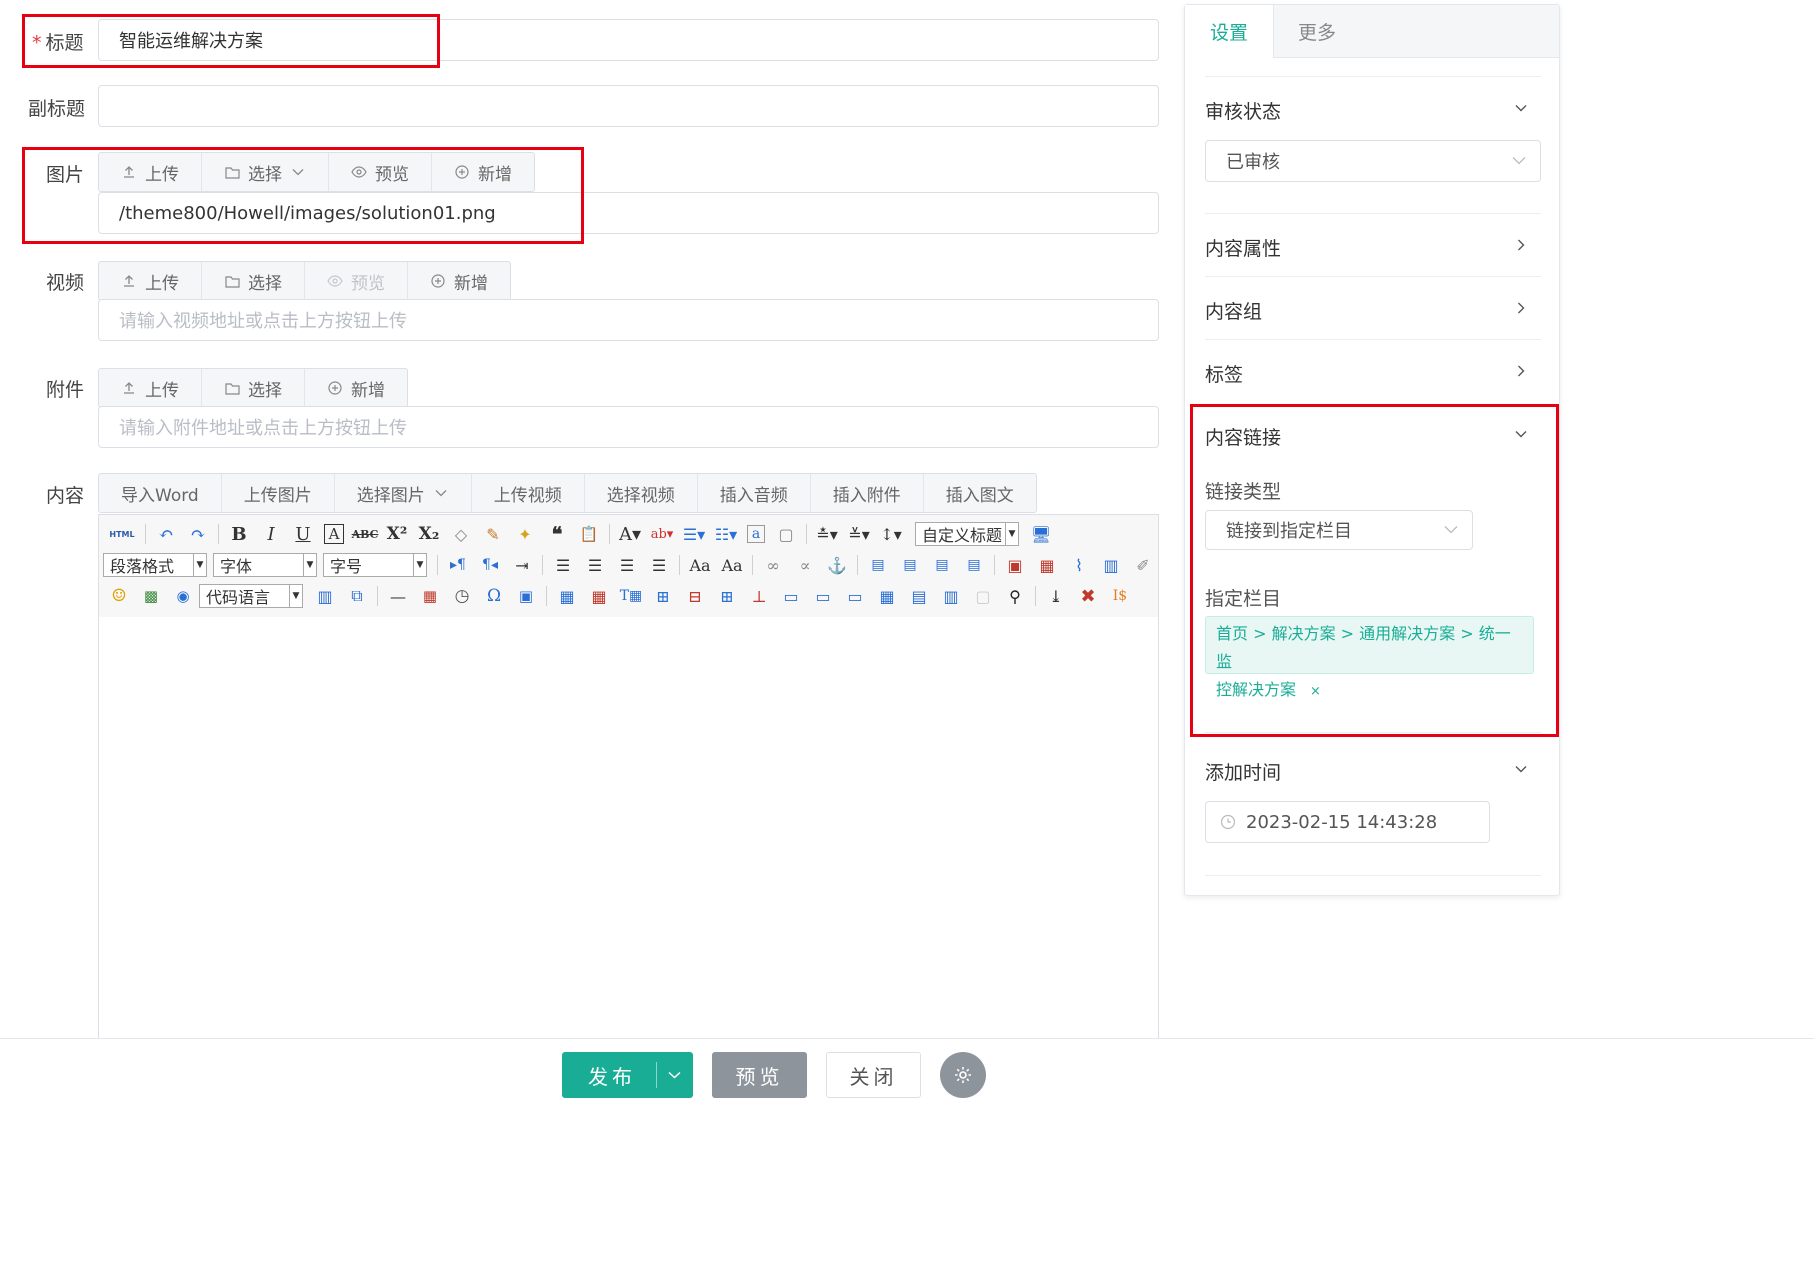 The height and width of the screenshot is (1282, 1814). I want to click on row-spacing-top-icon: ≛▾, so click(827, 534).